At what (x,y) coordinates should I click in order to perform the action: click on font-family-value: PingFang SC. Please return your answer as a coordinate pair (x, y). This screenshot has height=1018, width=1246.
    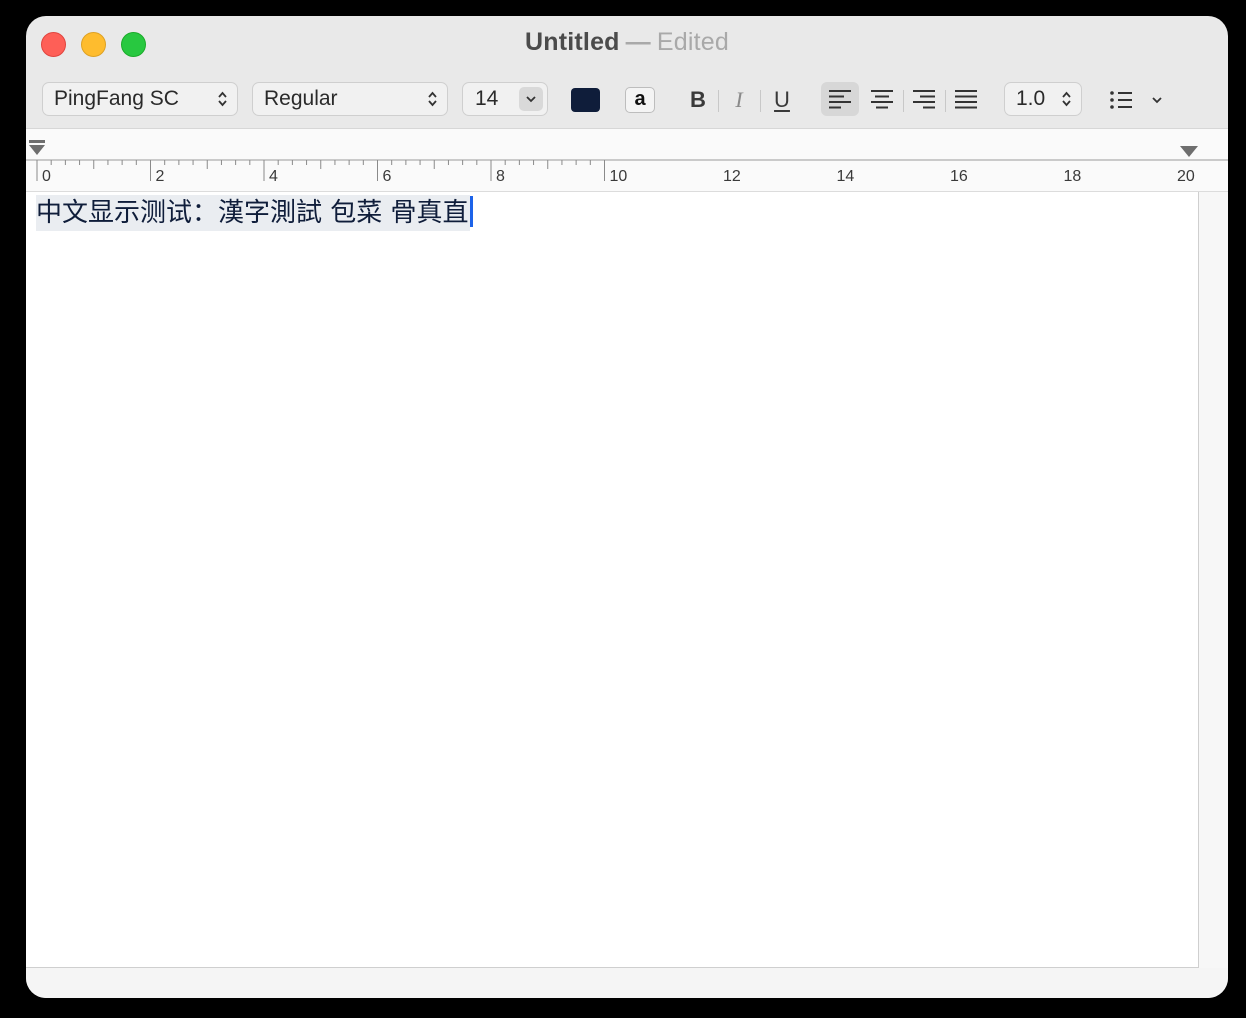
    Looking at the image, I should click on (116, 98).